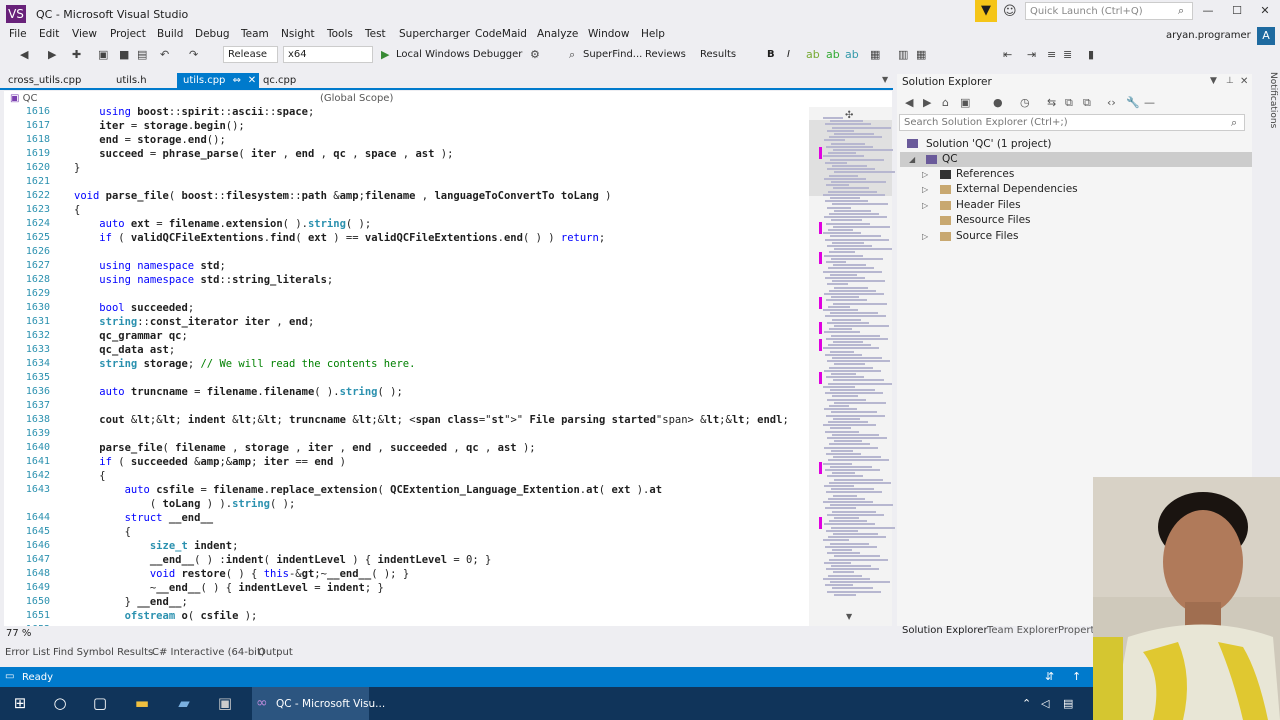  Describe the element at coordinates (18, 34) in the screenshot. I see `menu-file: File` at that location.